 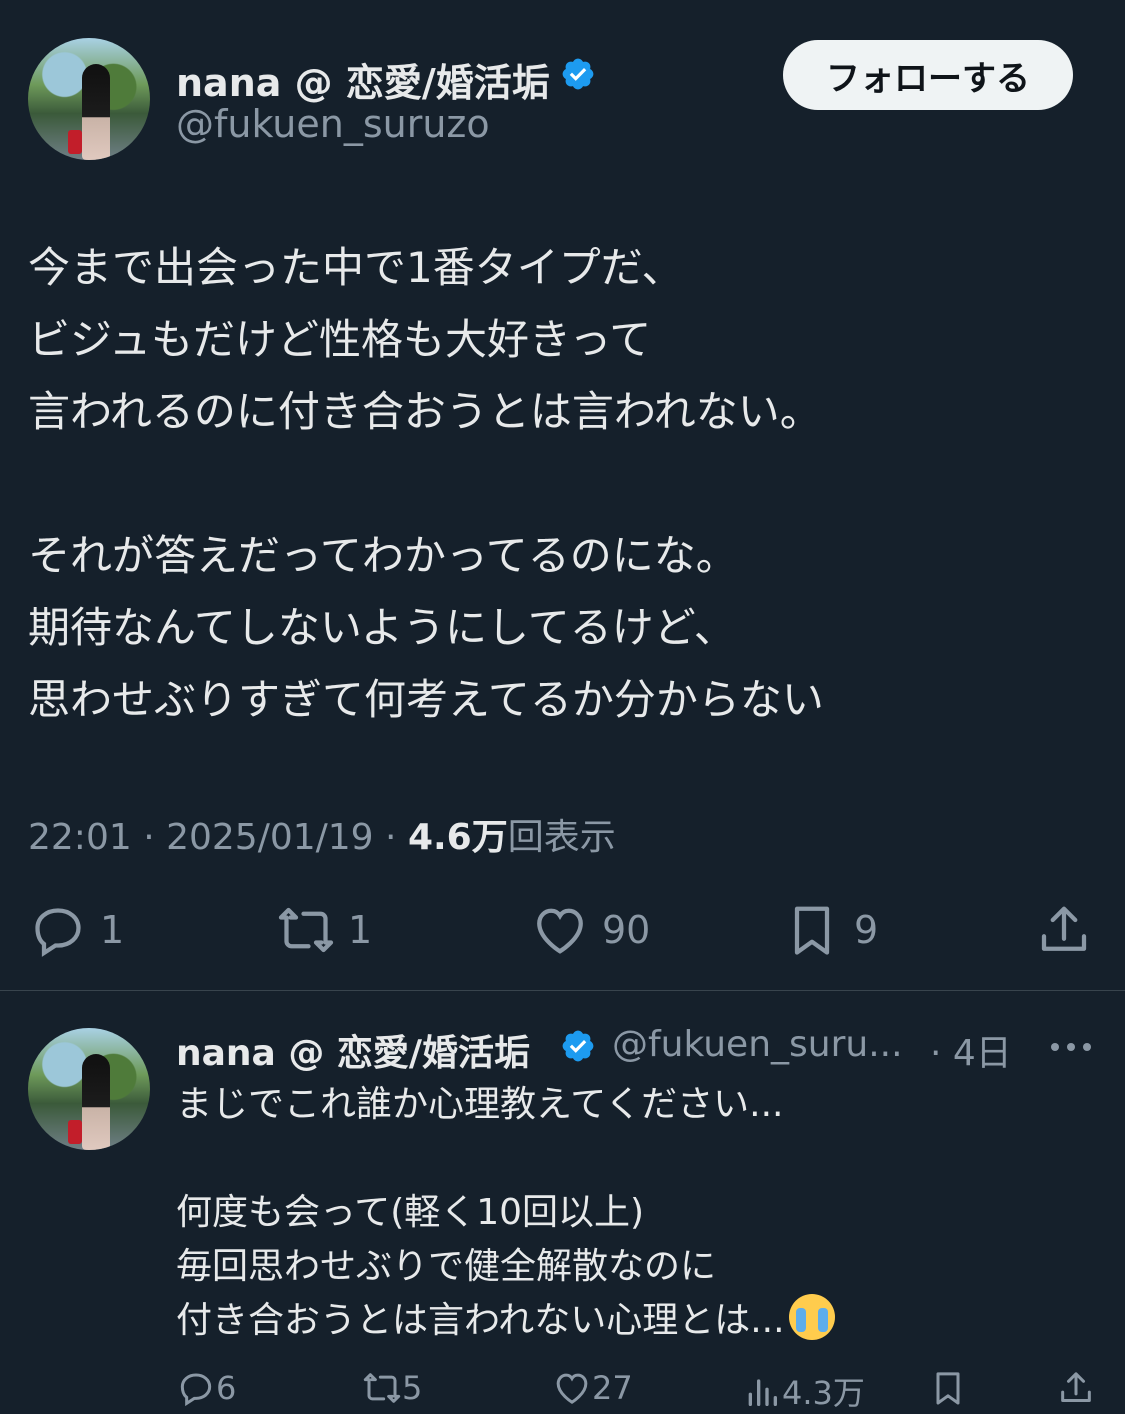 What do you see at coordinates (590, 930) in the screenshot?
I see `like-button: 90` at bounding box center [590, 930].